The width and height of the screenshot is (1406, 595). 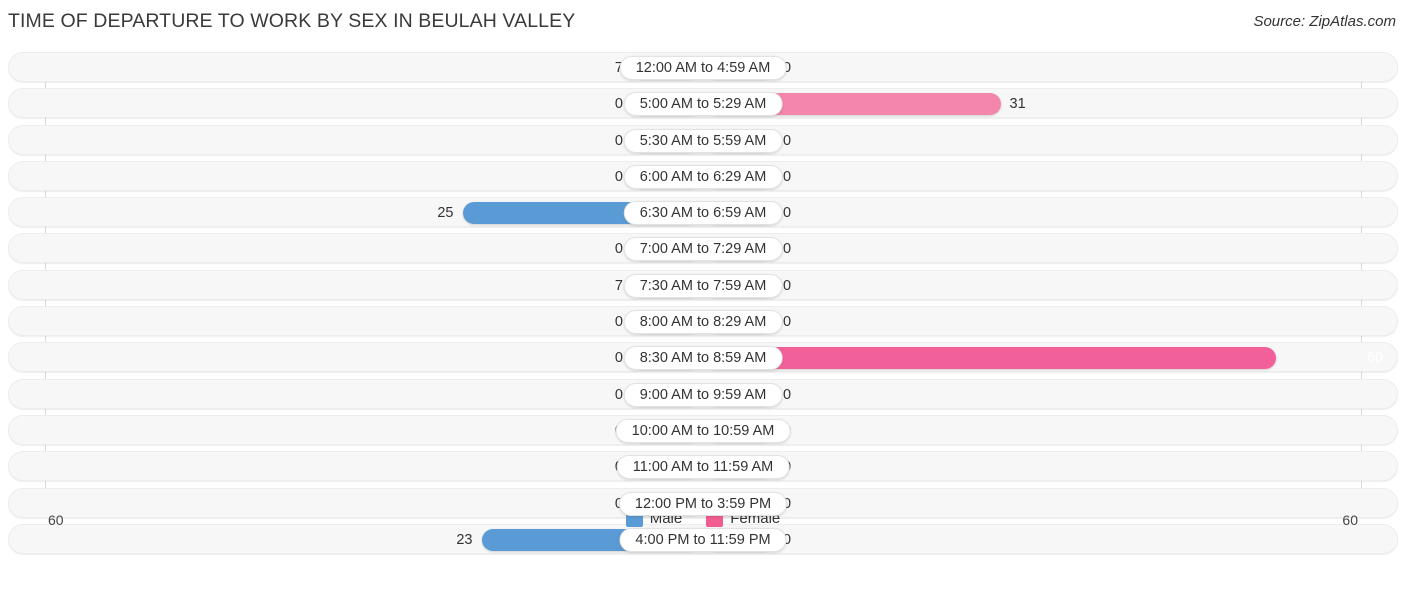 I want to click on bar-row: 7012:00 AM to 4:59 AM, so click(x=703, y=67).